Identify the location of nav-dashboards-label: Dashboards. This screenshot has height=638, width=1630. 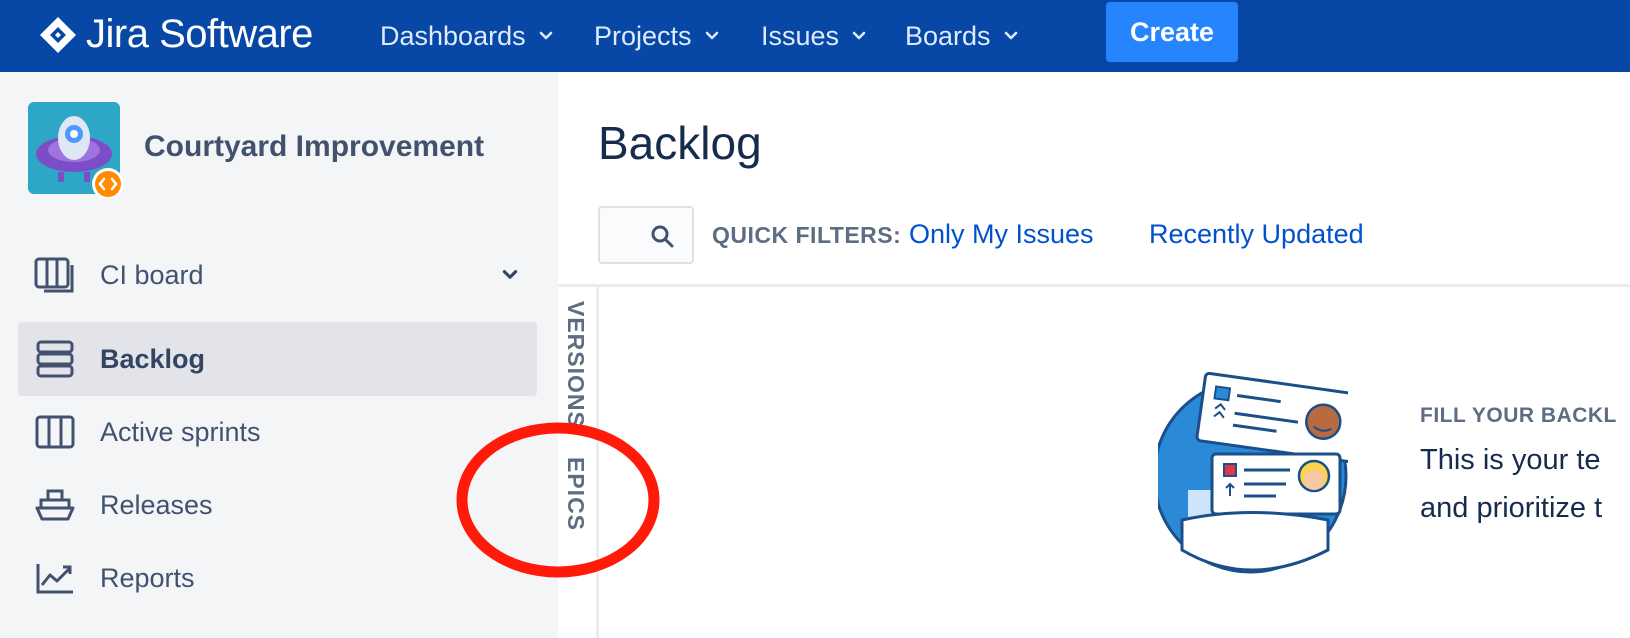
(453, 35).